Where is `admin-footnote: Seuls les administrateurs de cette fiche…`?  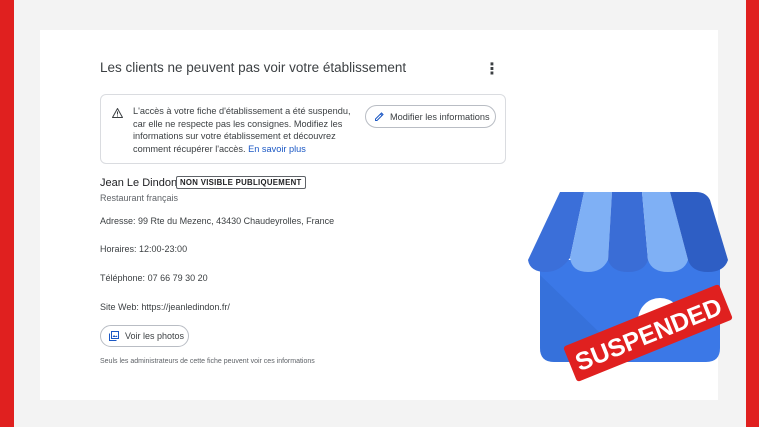 admin-footnote: Seuls les administrateurs de cette fiche… is located at coordinates (207, 361).